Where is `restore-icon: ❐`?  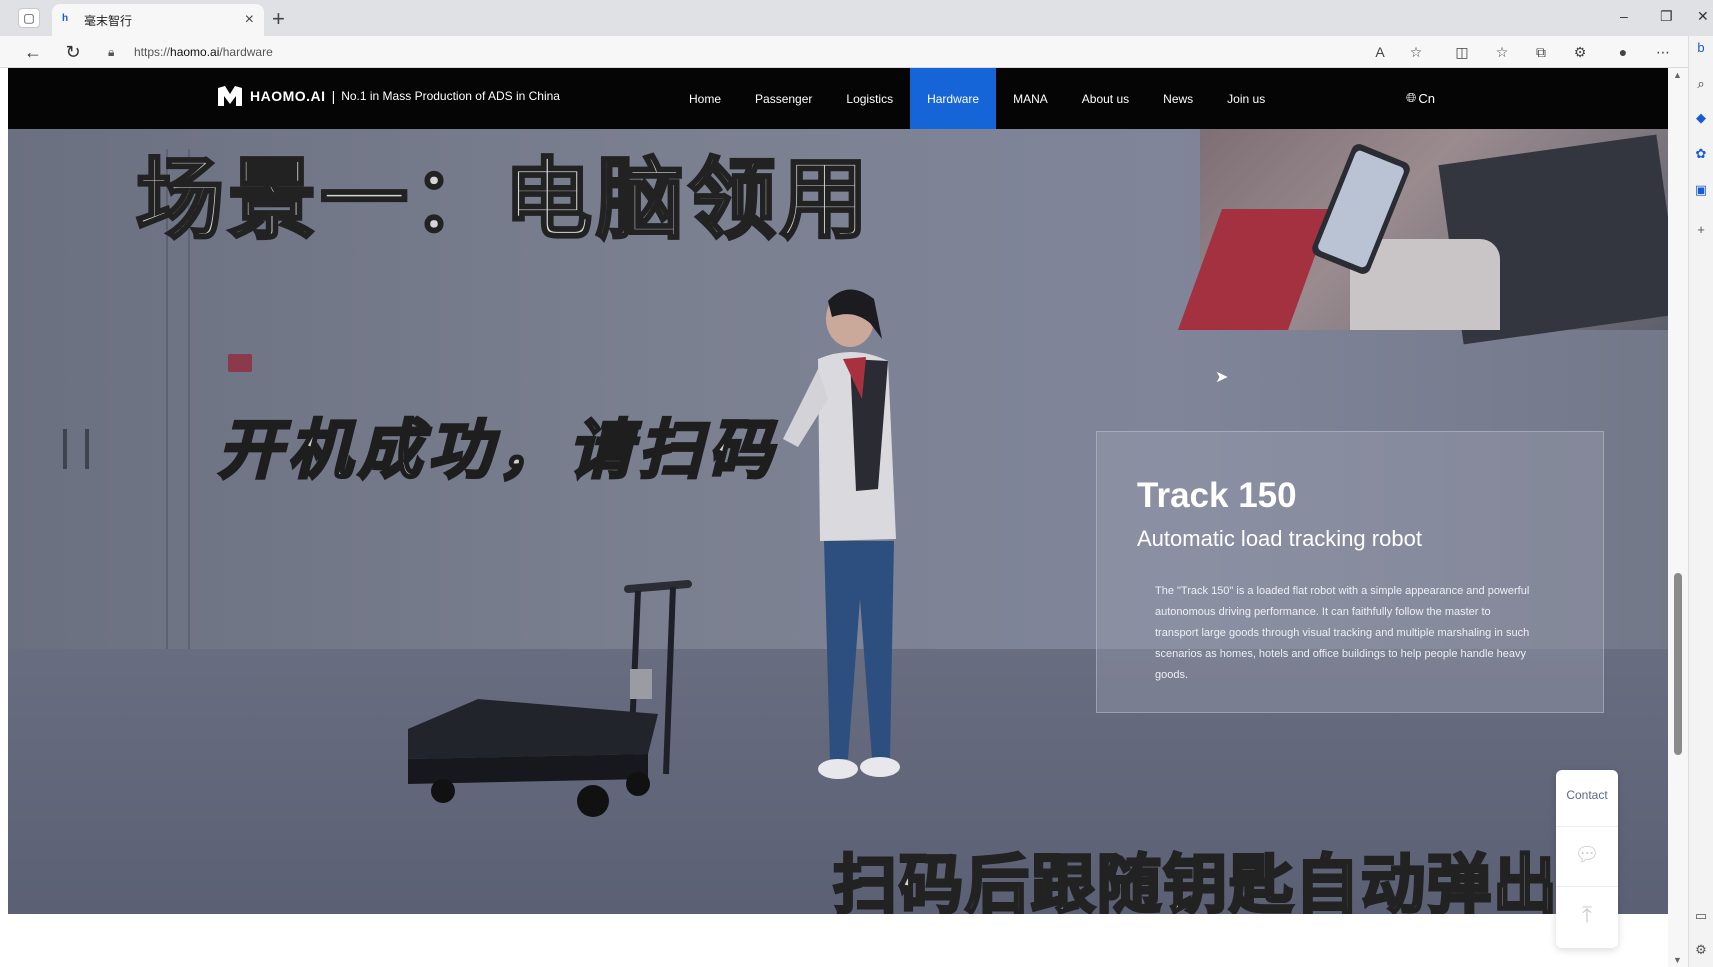
restore-icon: ❐ is located at coordinates (1666, 16).